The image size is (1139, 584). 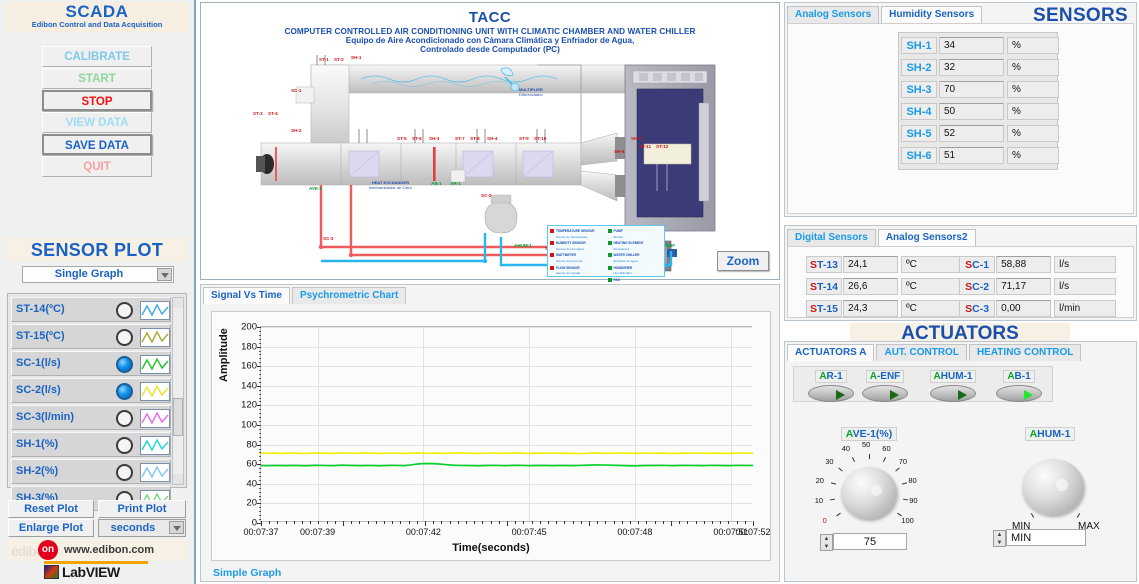 I want to click on tab-signal-vs-time: Signal Vs Time, so click(x=246, y=295).